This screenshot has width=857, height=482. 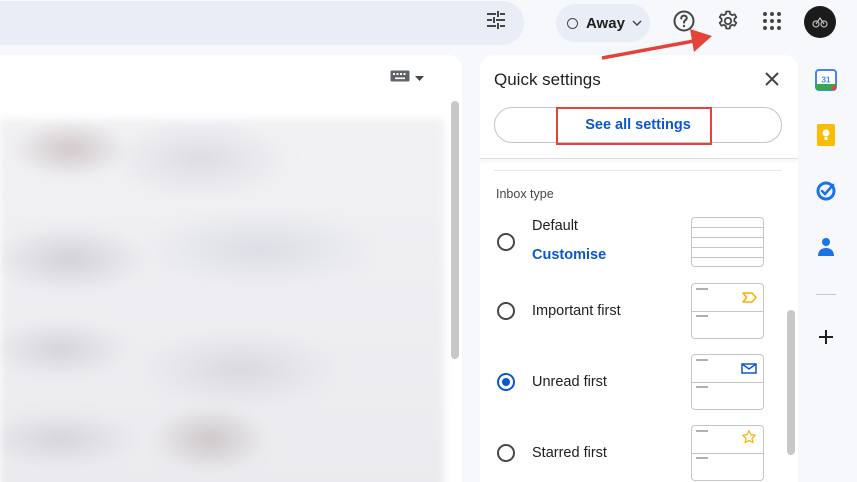 I want to click on status-selector: Away, so click(x=603, y=23).